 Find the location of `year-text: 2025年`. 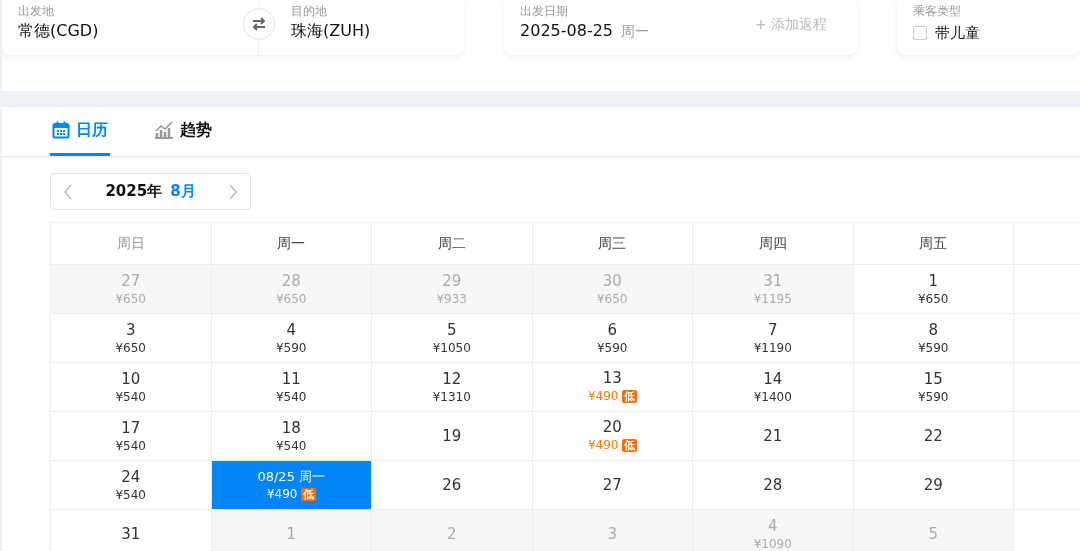

year-text: 2025年 is located at coordinates (134, 192).